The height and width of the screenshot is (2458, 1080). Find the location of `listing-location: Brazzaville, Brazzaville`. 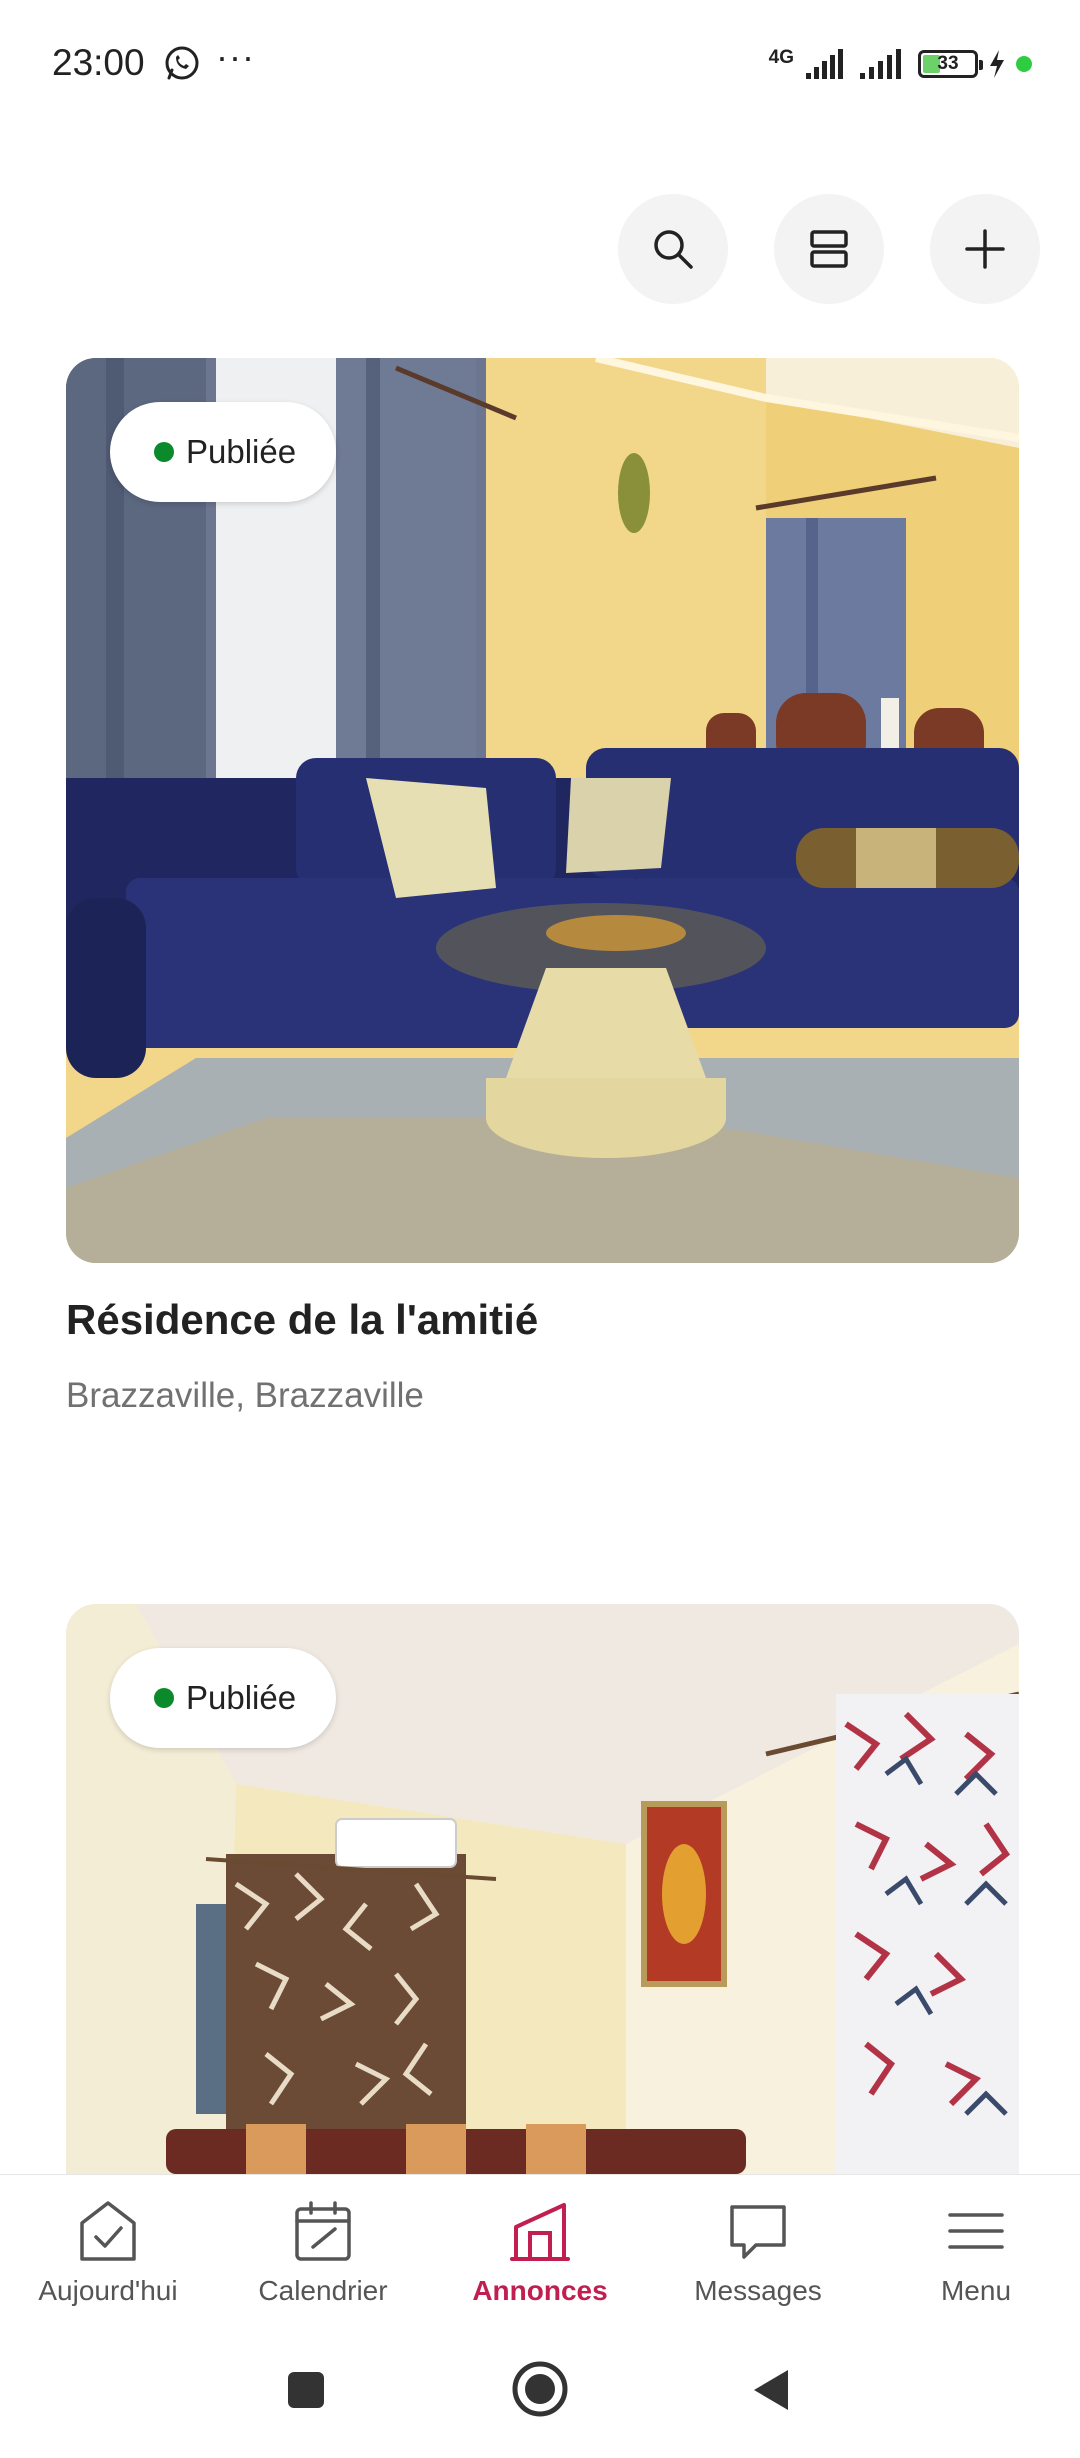

listing-location: Brazzaville, Brazzaville is located at coordinates (245, 1395).